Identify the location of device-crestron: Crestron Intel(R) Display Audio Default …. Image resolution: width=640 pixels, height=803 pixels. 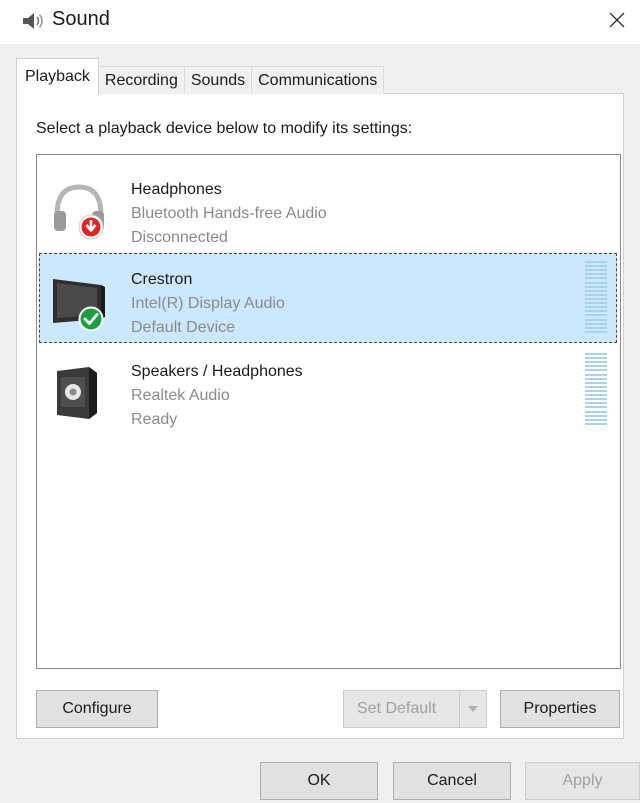
(328, 298).